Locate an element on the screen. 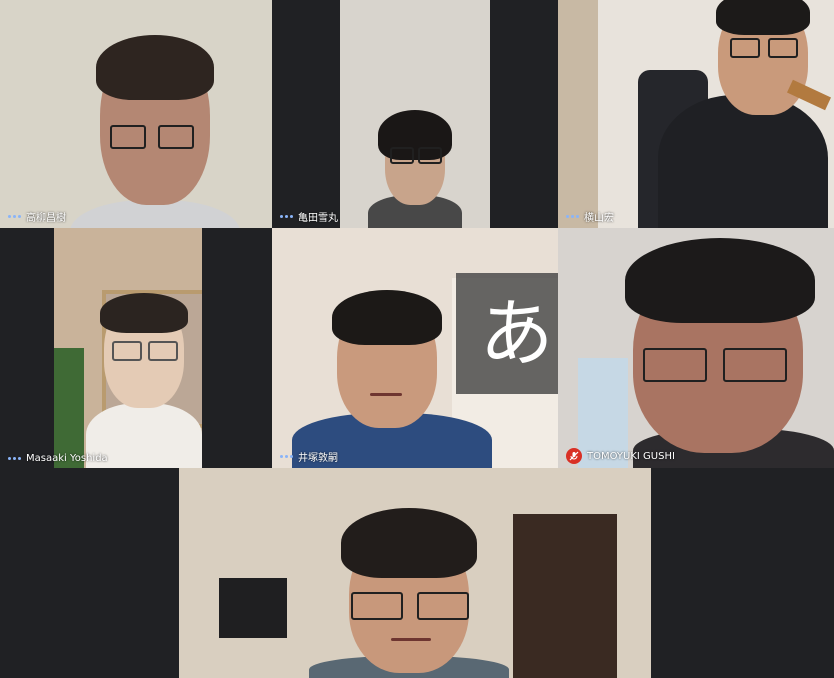 The width and height of the screenshot is (834, 678). participant-tile-gushi: TOMOYUKI GUSHI is located at coordinates (696, 348).